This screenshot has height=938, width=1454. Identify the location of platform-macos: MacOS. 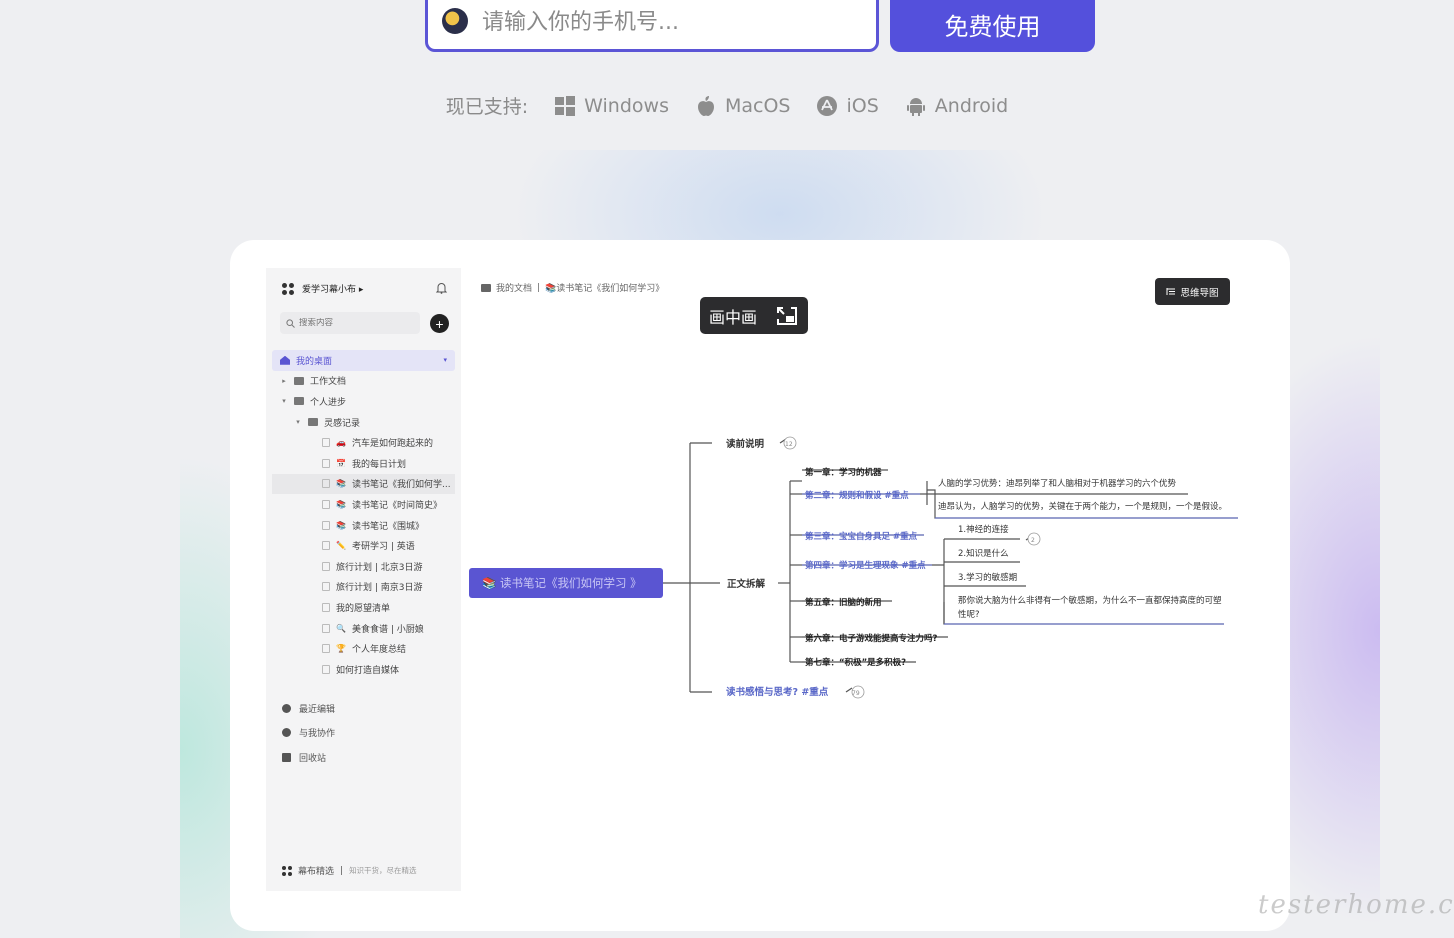
(743, 105).